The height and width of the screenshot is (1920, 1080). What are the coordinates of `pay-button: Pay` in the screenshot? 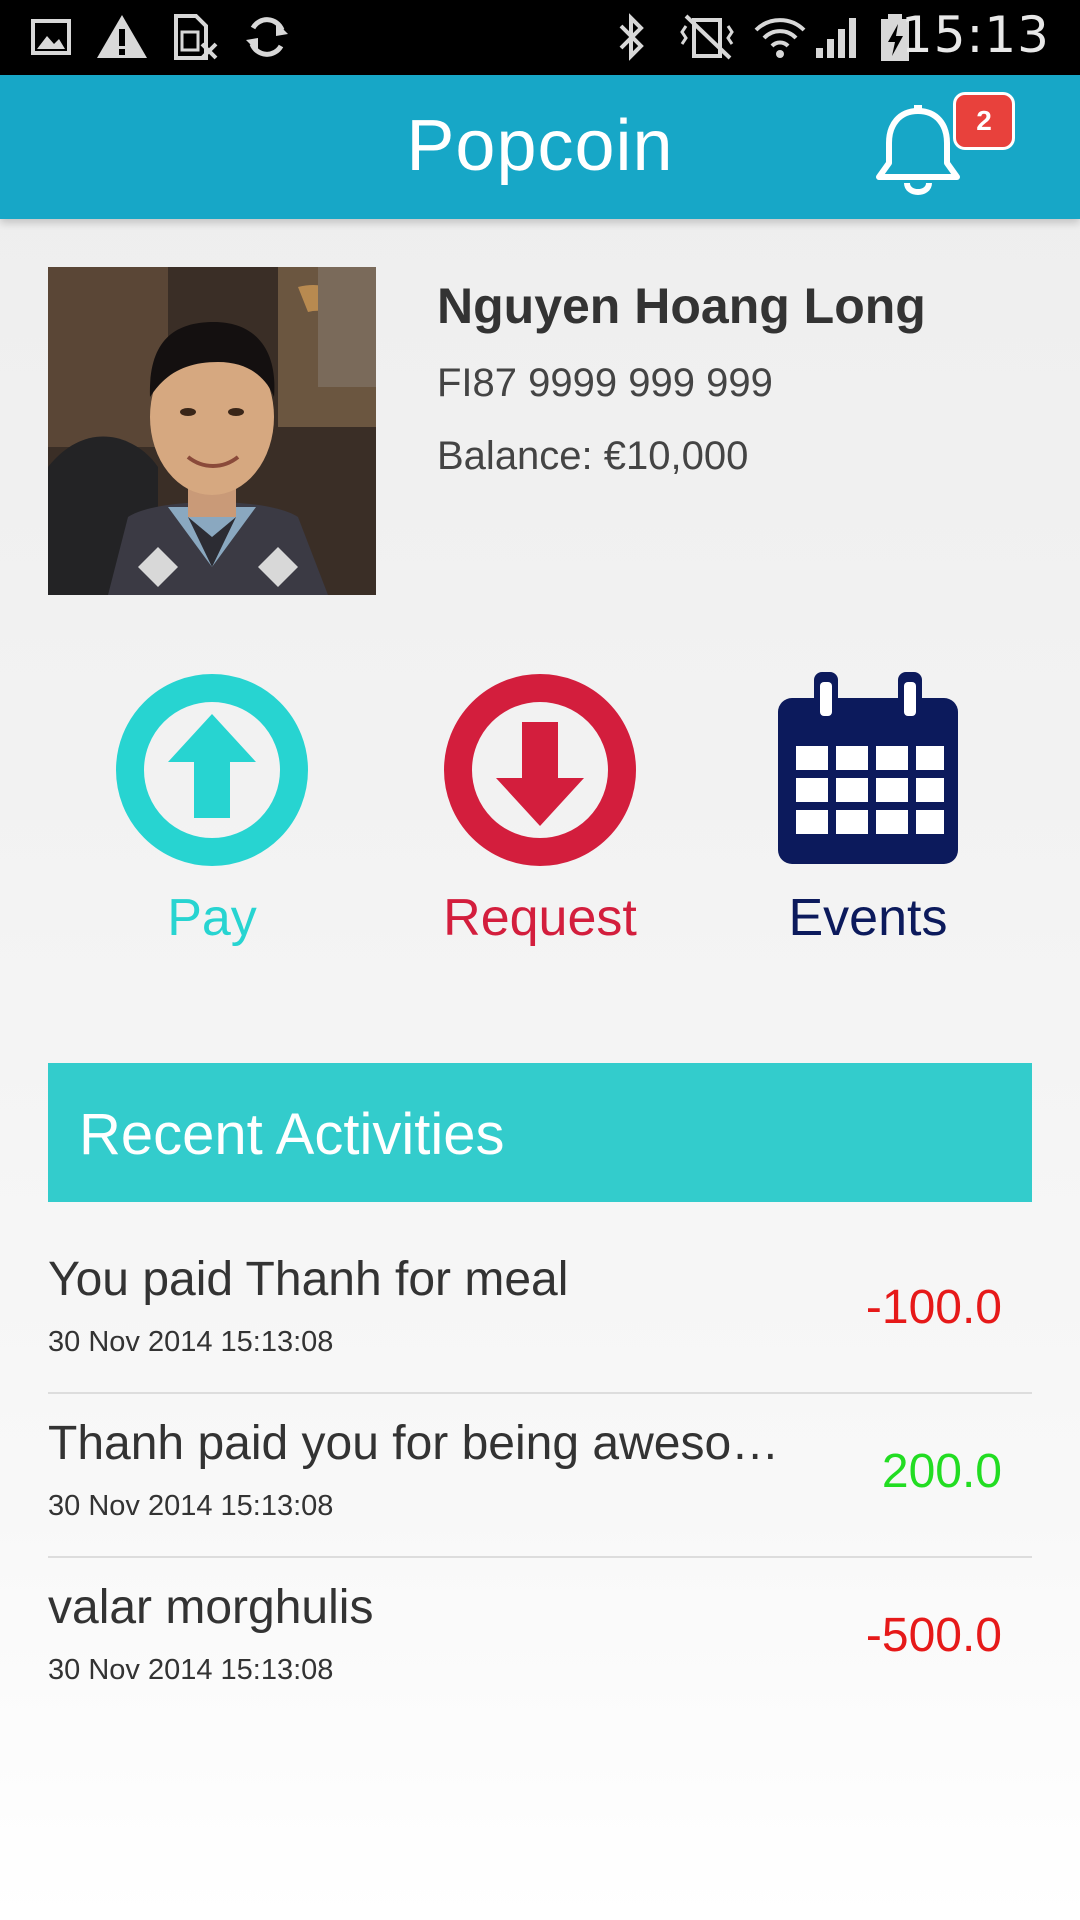 It's located at (212, 810).